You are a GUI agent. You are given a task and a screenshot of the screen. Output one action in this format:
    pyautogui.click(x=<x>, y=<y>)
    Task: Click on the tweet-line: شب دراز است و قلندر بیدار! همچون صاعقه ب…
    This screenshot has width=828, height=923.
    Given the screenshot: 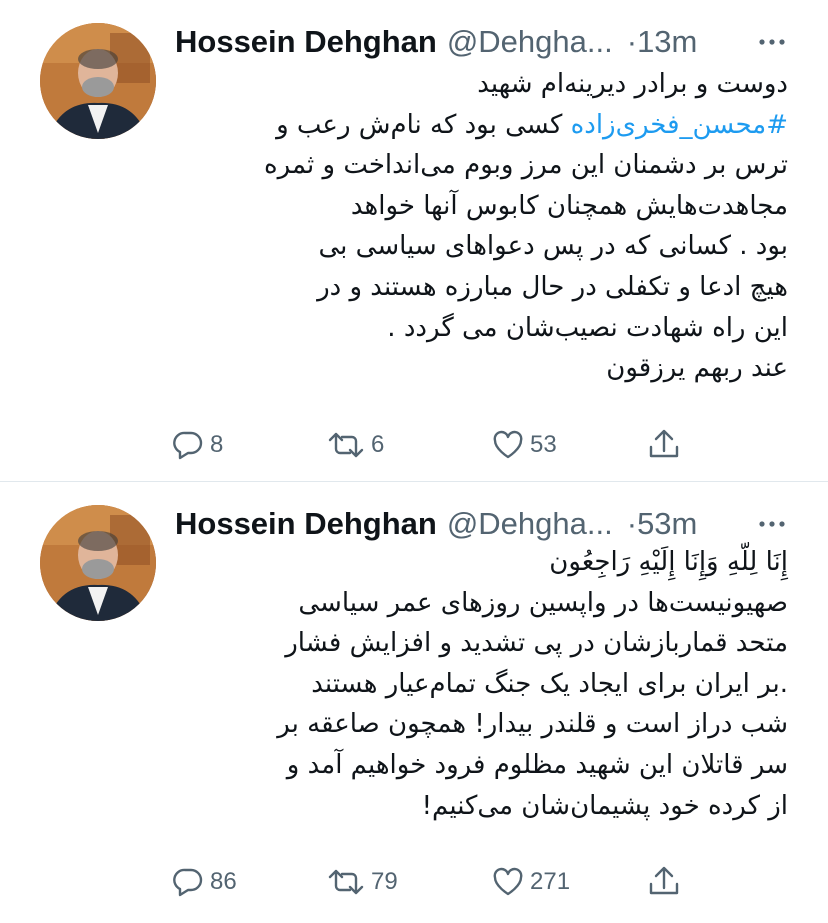 What is the action you would take?
    pyautogui.click(x=532, y=724)
    